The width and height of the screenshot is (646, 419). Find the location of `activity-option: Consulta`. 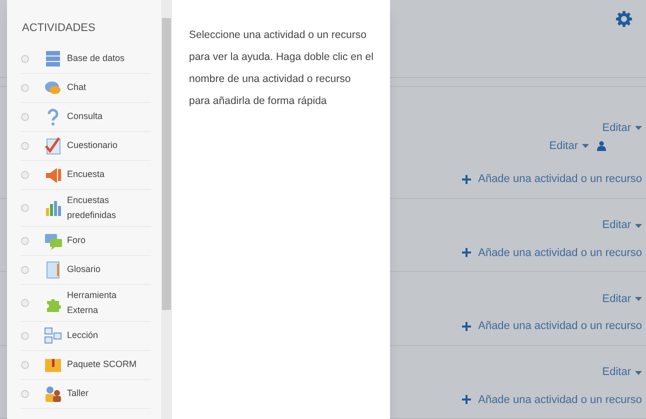

activity-option: Consulta is located at coordinates (86, 117).